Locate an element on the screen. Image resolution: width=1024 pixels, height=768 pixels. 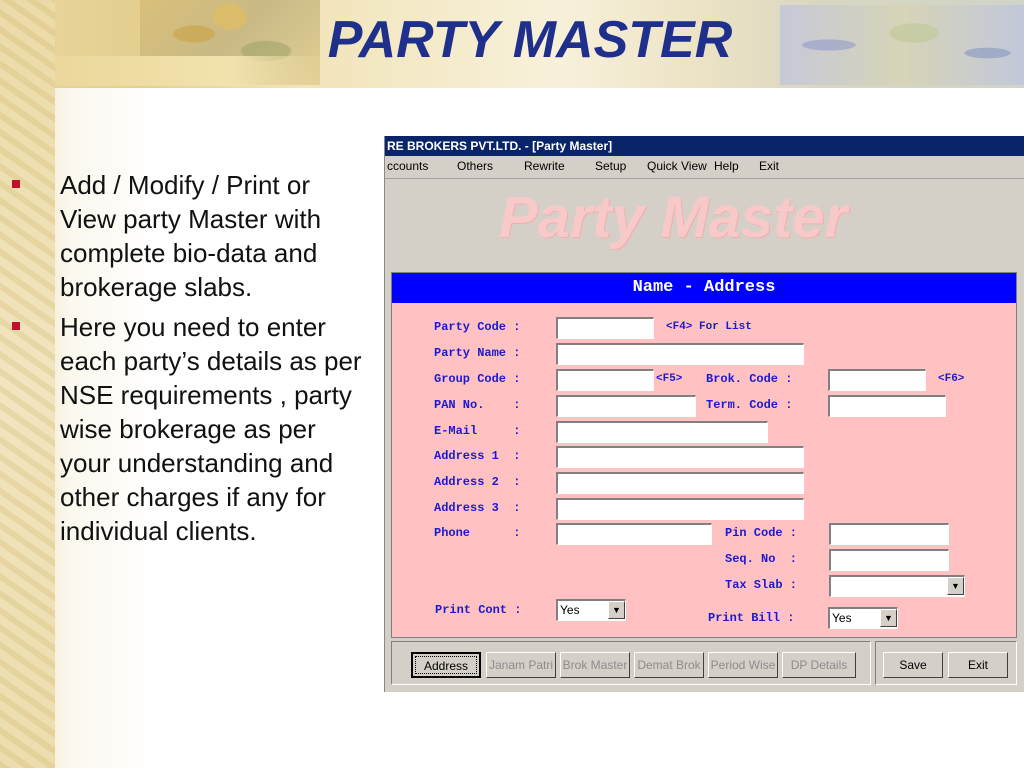
menu-help: Help is located at coordinates (726, 166).